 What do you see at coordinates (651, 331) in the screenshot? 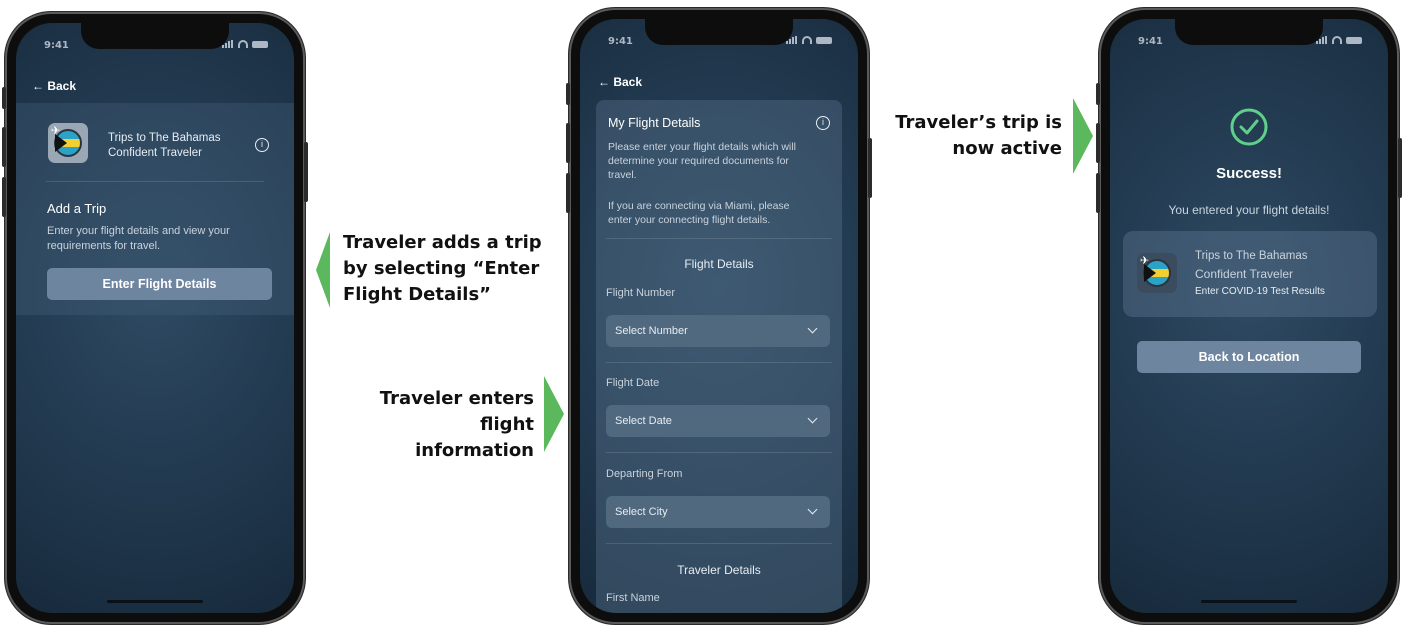
I see `select-value: Select Number` at bounding box center [651, 331].